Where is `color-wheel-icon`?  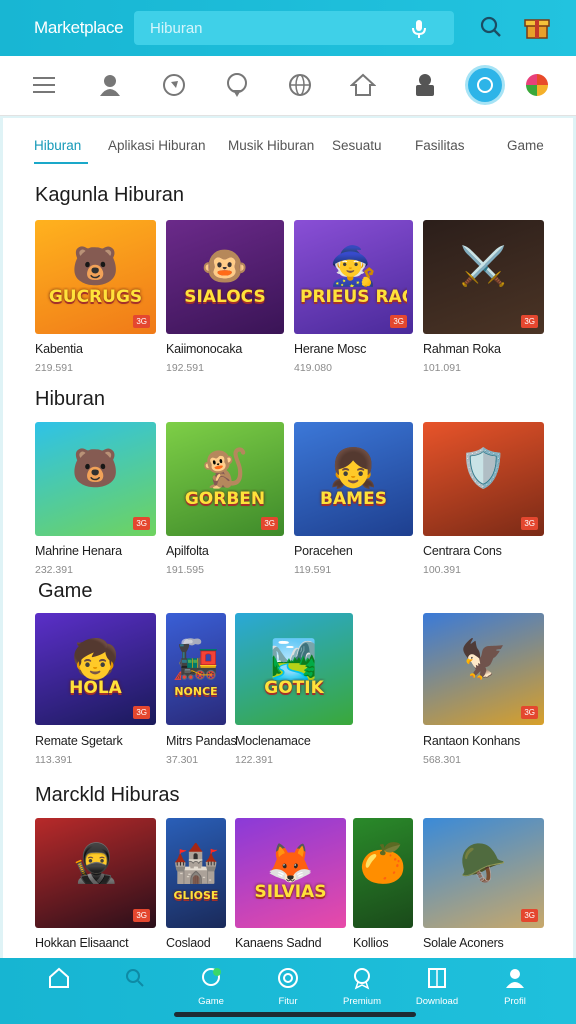 color-wheel-icon is located at coordinates (537, 85).